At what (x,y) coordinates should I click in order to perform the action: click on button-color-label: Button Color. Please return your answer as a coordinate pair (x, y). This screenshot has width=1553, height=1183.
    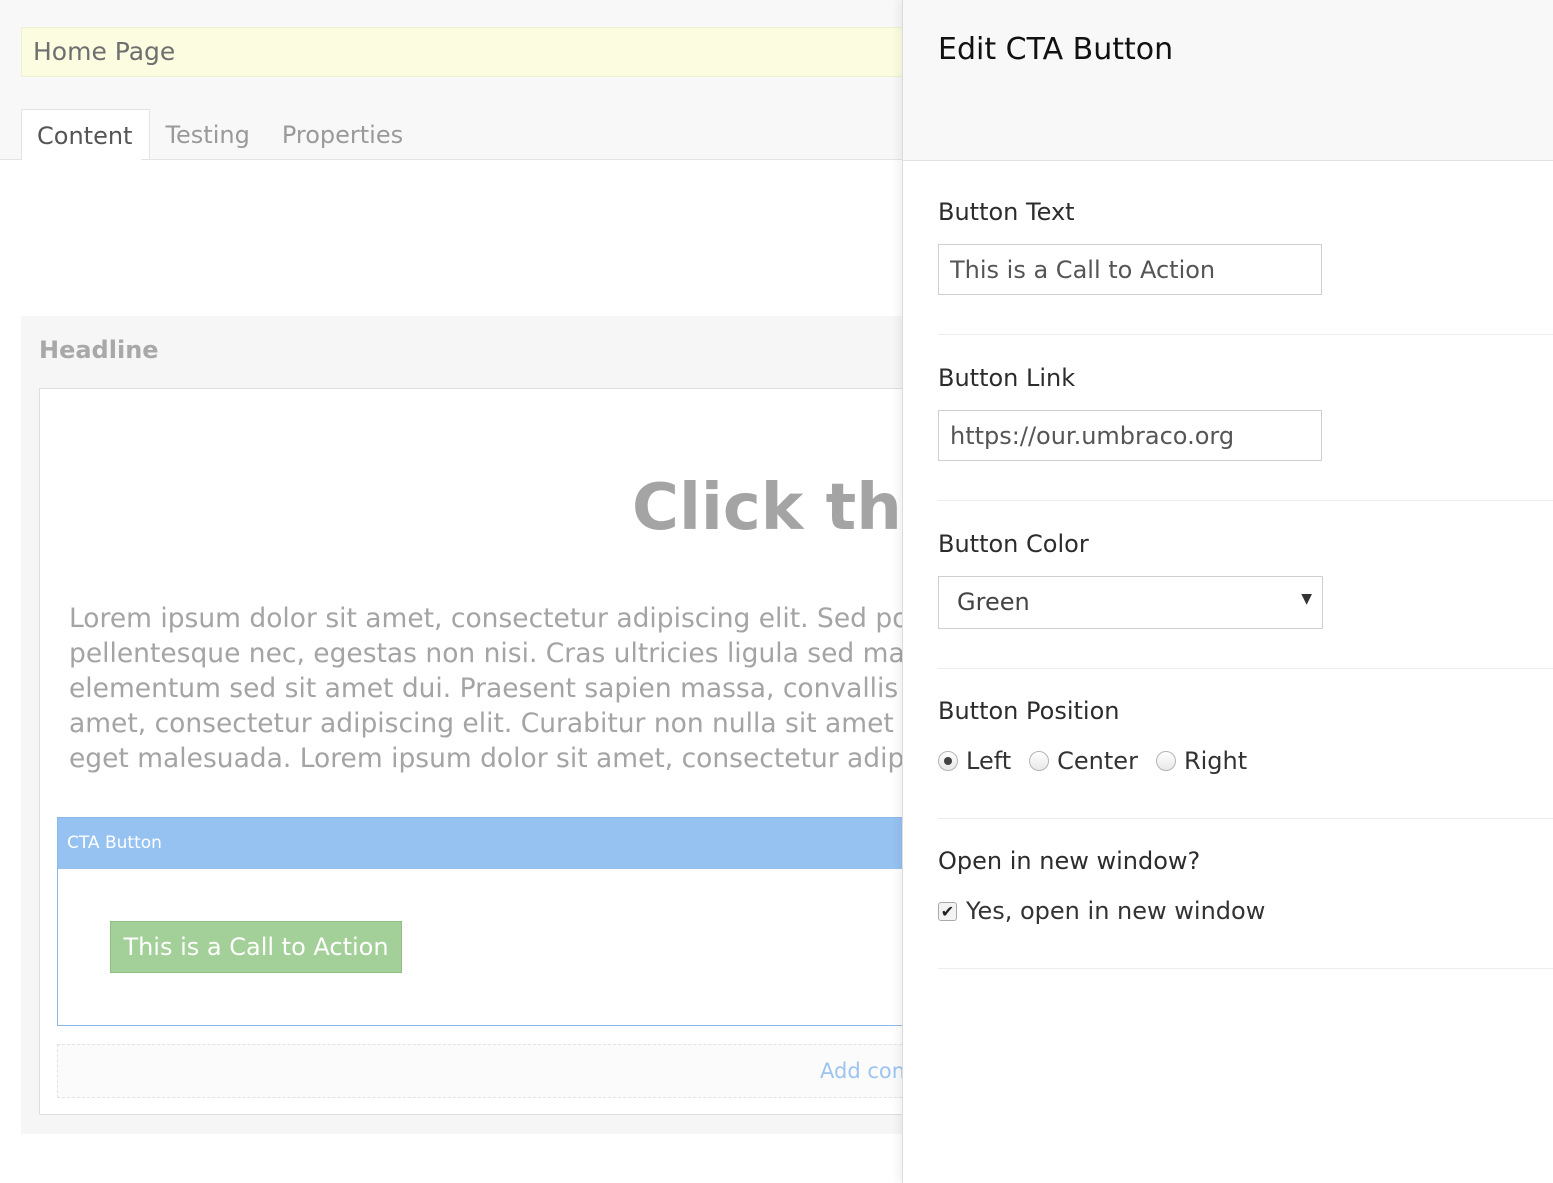
    Looking at the image, I should click on (1013, 544).